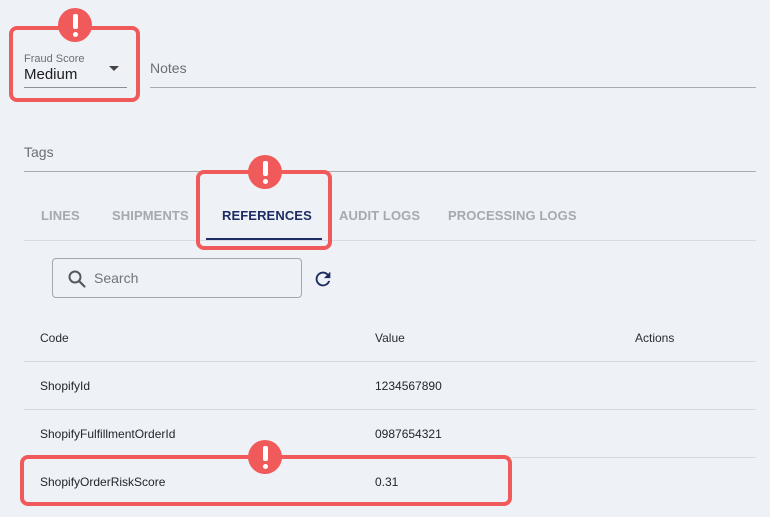 The image size is (770, 517). I want to click on tab-lines: LINES, so click(60, 215).